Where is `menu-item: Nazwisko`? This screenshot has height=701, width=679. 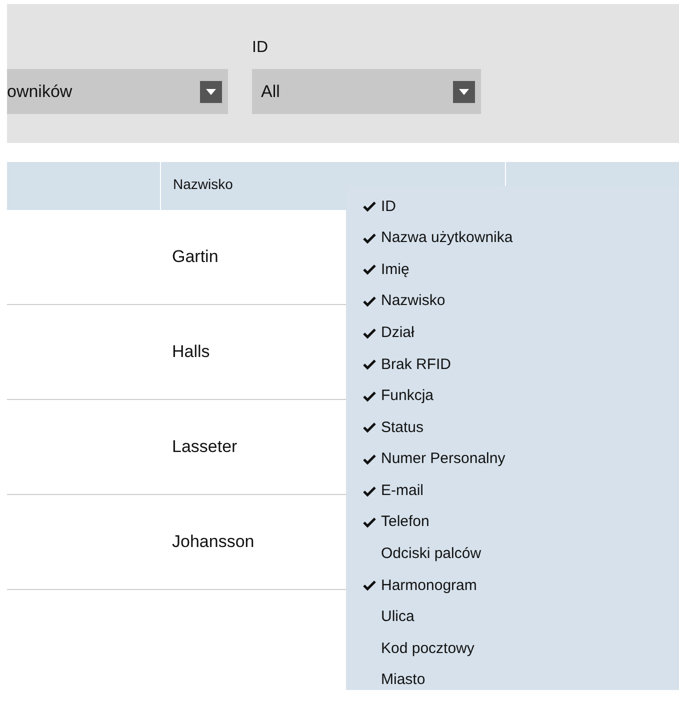
menu-item: Nazwisko is located at coordinates (512, 302).